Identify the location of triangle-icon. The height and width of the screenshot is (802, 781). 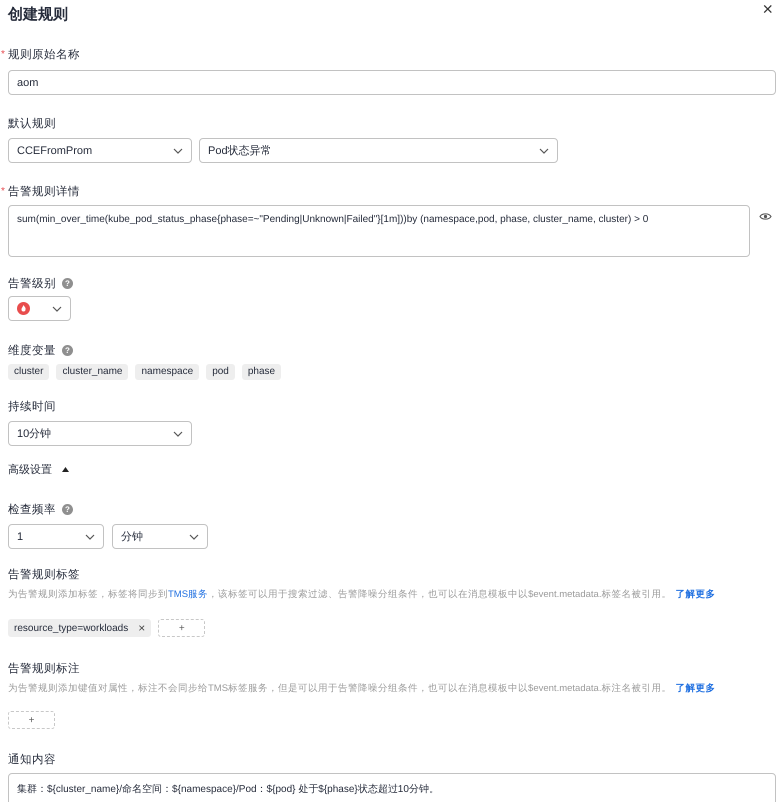
(65, 469).